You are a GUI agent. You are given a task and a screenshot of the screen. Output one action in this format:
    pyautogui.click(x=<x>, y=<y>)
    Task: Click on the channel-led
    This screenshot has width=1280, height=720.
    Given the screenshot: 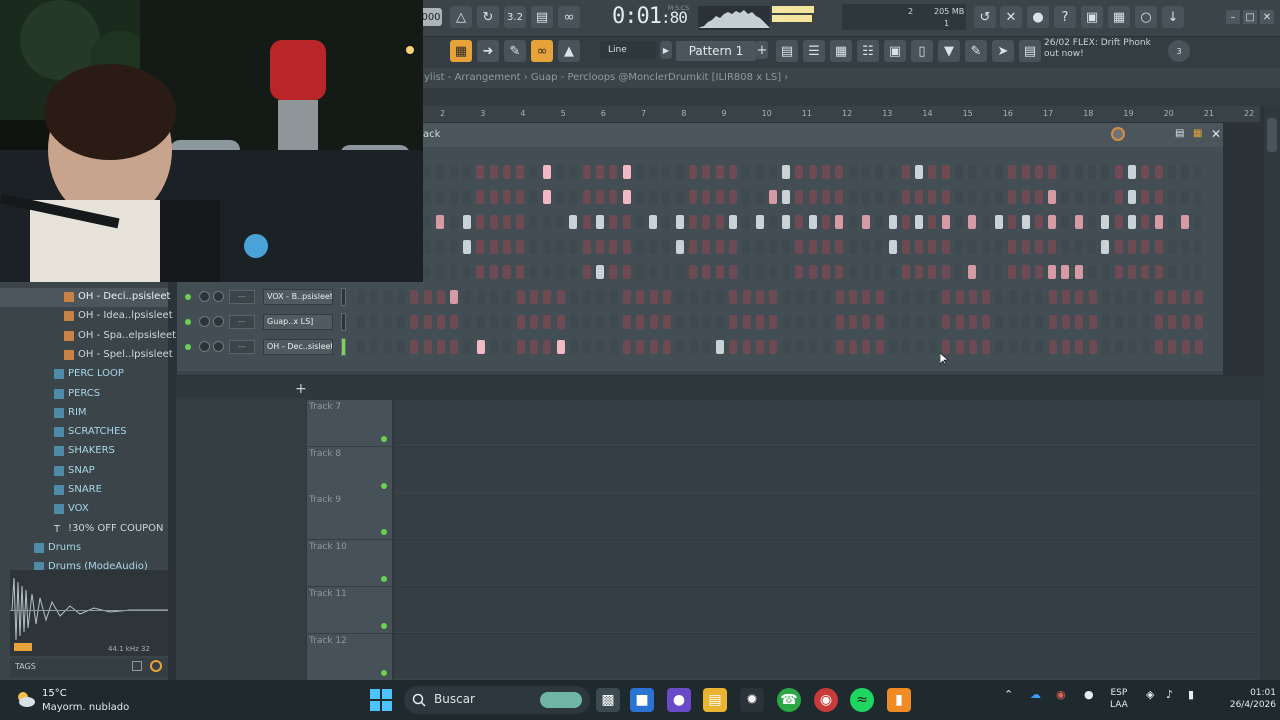 What is the action you would take?
    pyautogui.click(x=188, y=297)
    